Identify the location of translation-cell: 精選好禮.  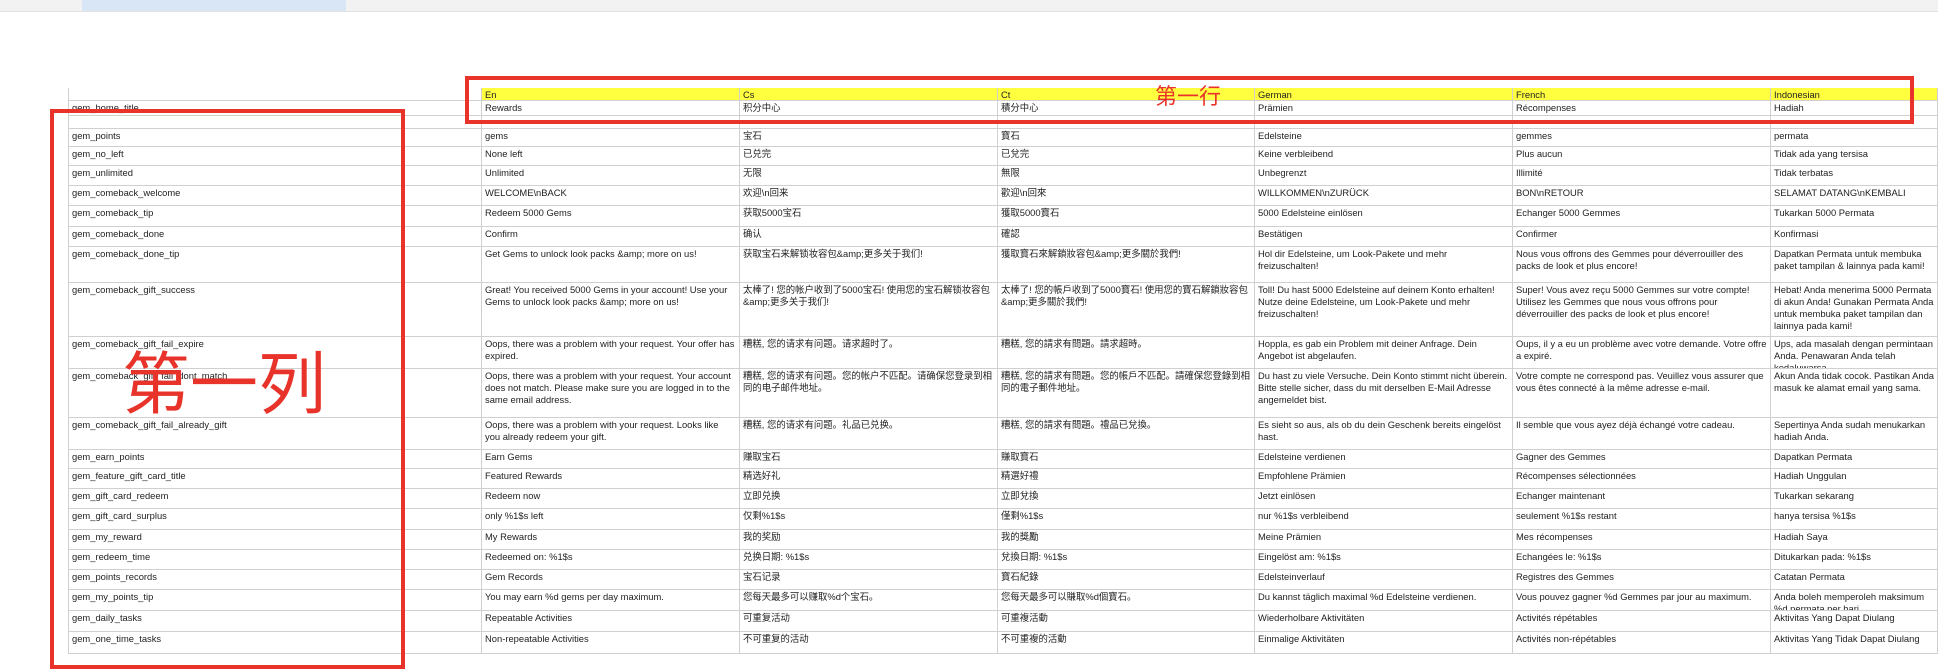
(1126, 479).